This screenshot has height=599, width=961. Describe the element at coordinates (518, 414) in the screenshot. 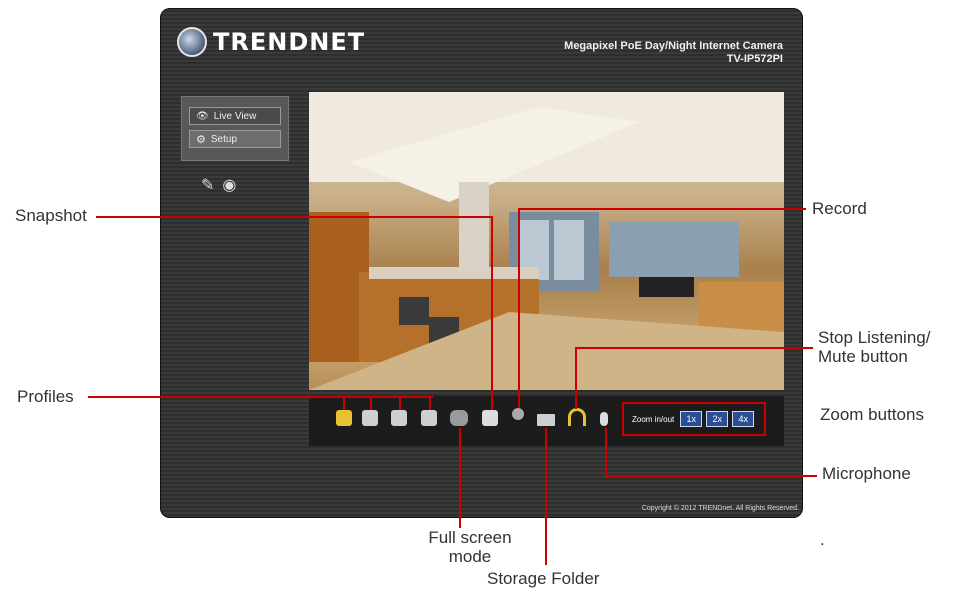

I see `record-icon` at that location.